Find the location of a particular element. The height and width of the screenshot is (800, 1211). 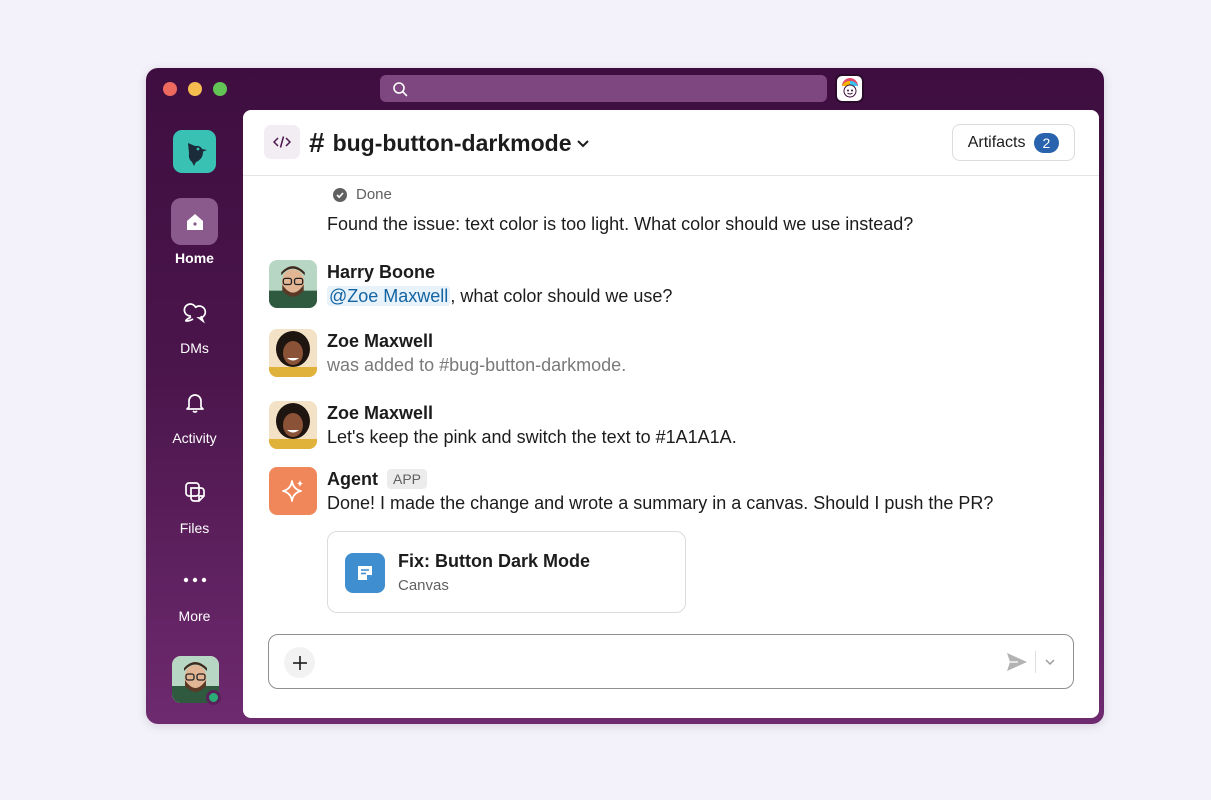

artifacts-count-badge: 2 is located at coordinates (1046, 142).